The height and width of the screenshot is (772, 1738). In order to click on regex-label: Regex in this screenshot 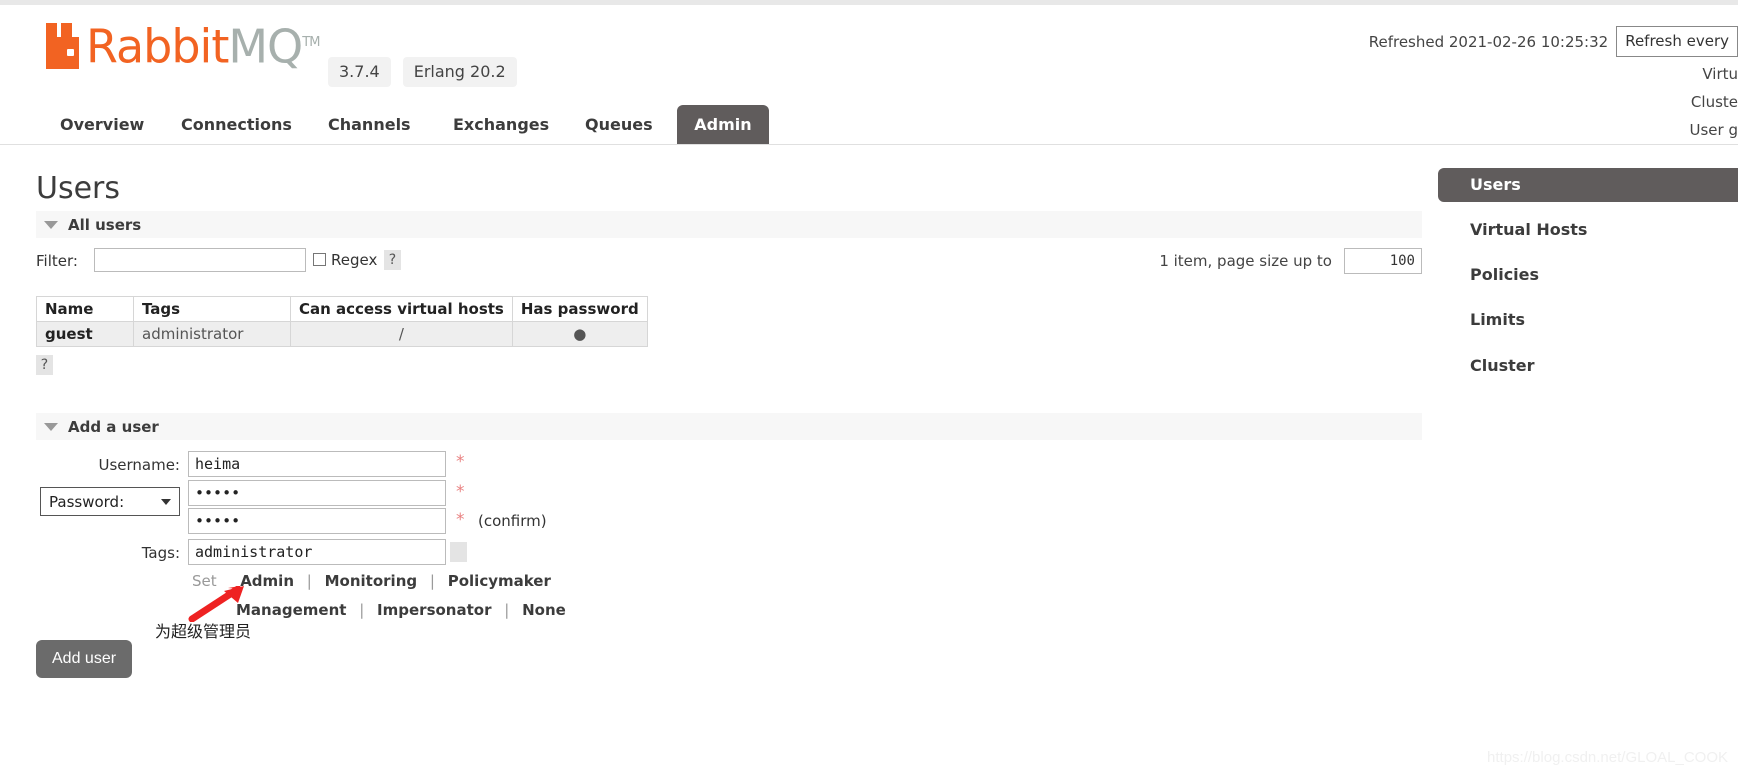, I will do `click(354, 260)`.